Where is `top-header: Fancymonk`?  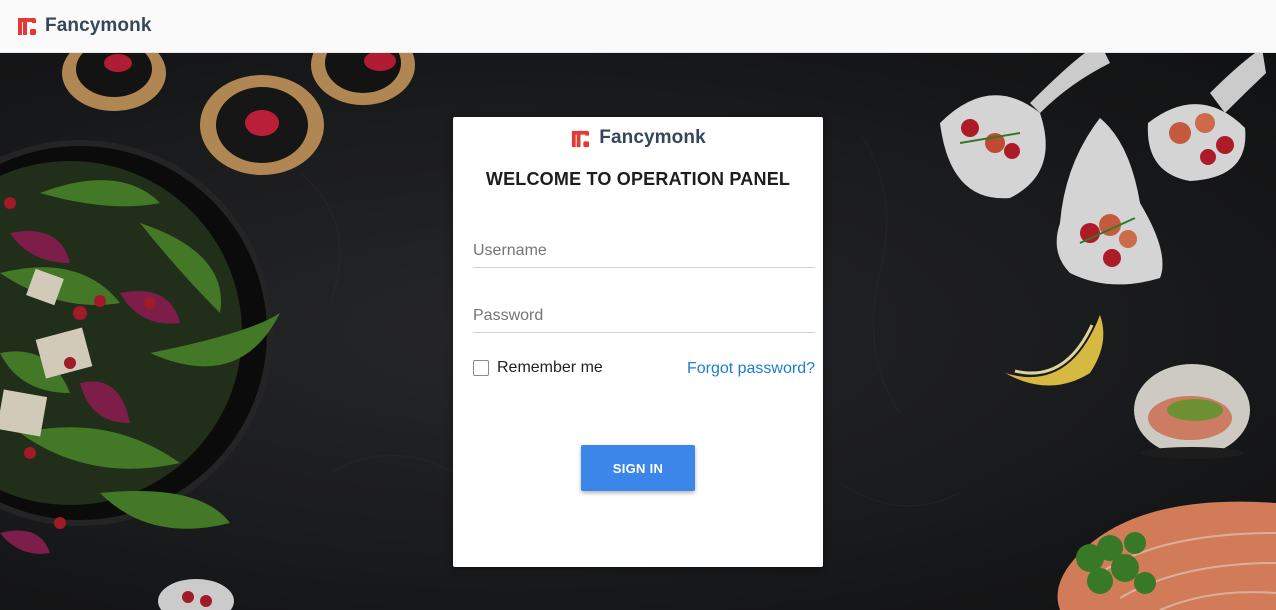
top-header: Fancymonk is located at coordinates (638, 26).